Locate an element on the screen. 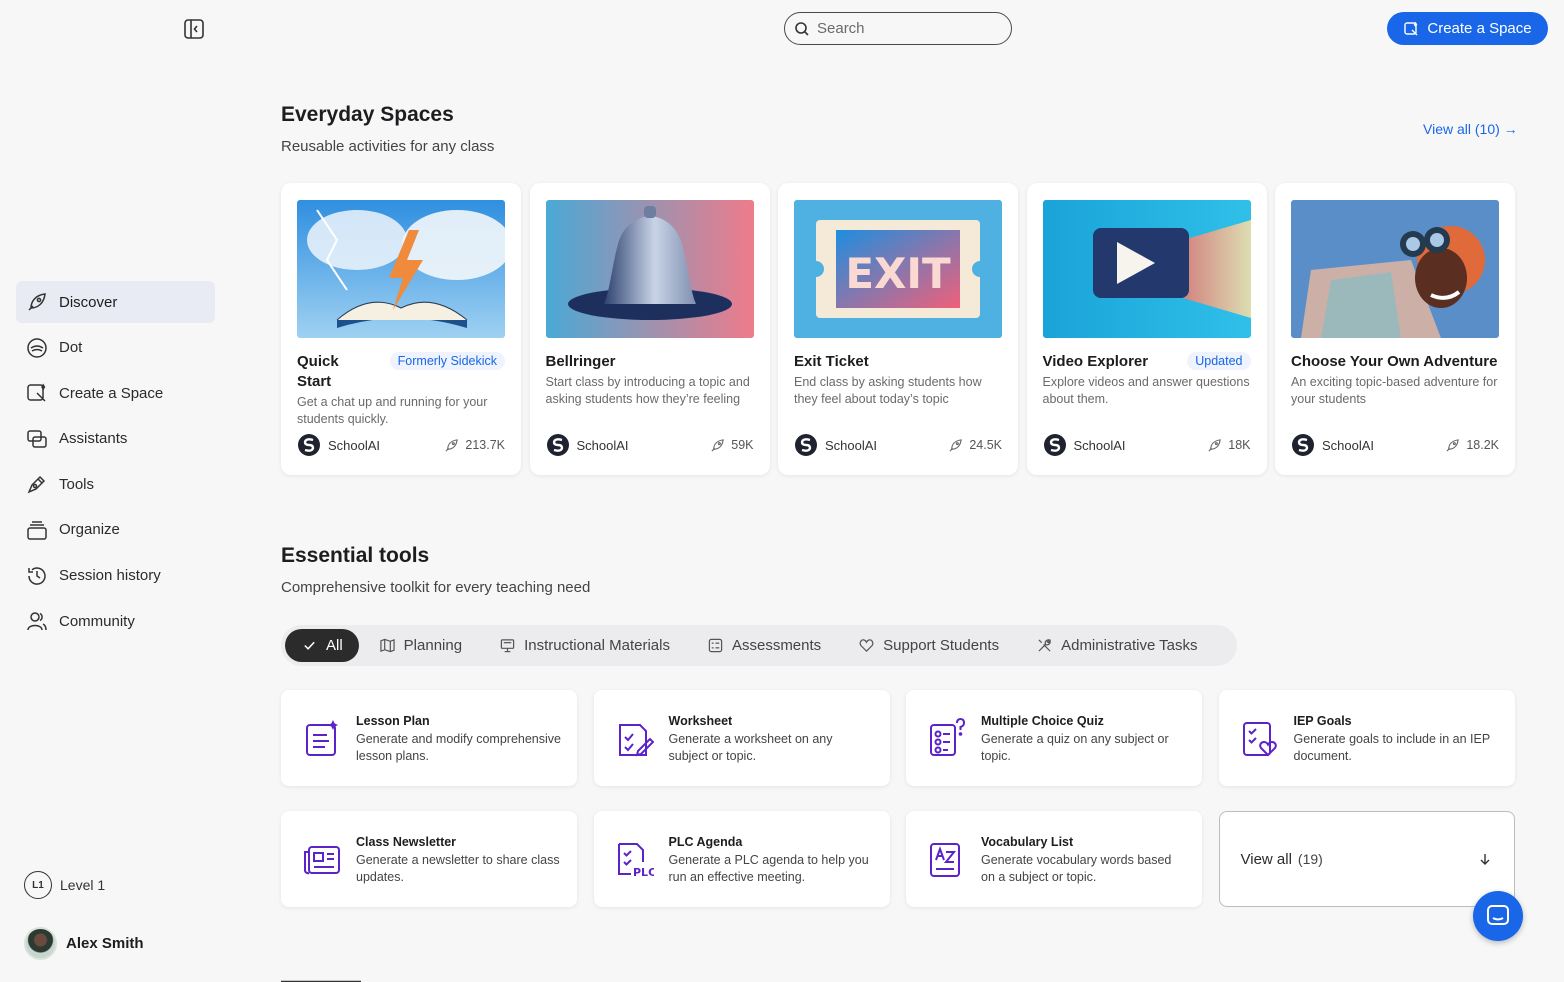 This screenshot has height=982, width=1564. space-tag: Formerly Sidekick is located at coordinates (447, 361).